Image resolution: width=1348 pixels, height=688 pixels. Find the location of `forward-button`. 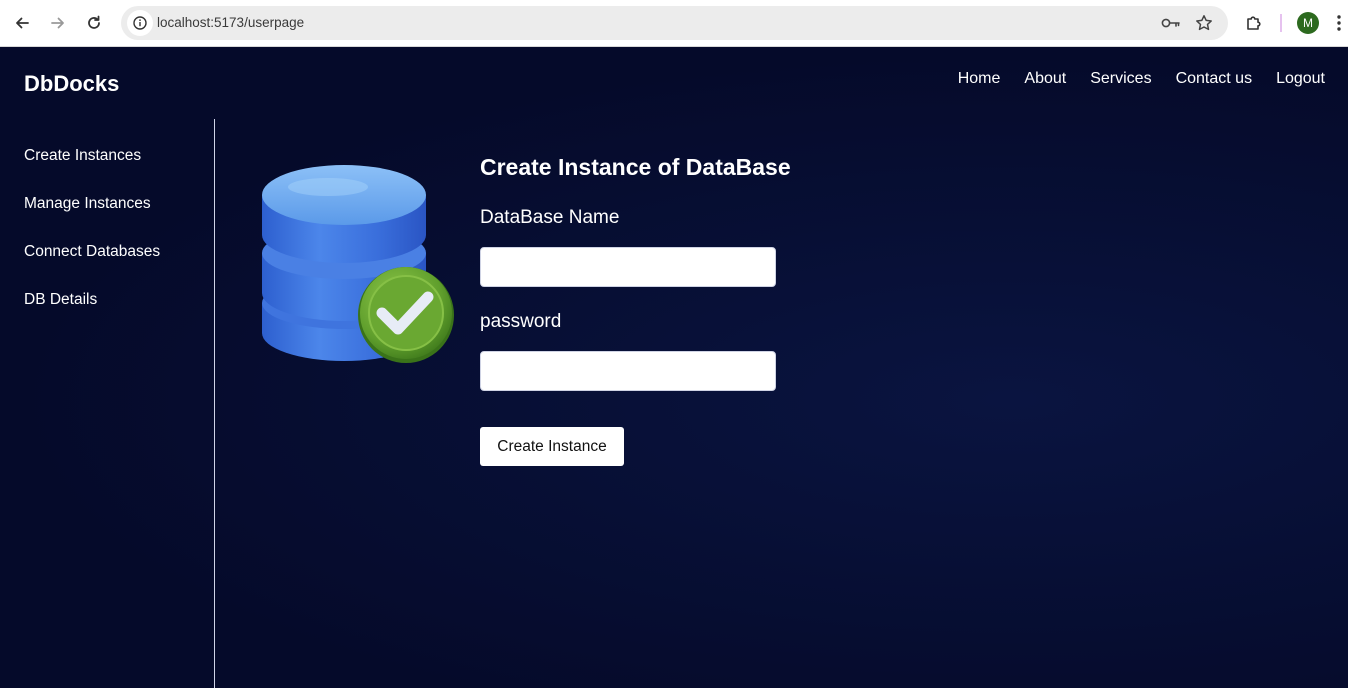

forward-button is located at coordinates (58, 23).